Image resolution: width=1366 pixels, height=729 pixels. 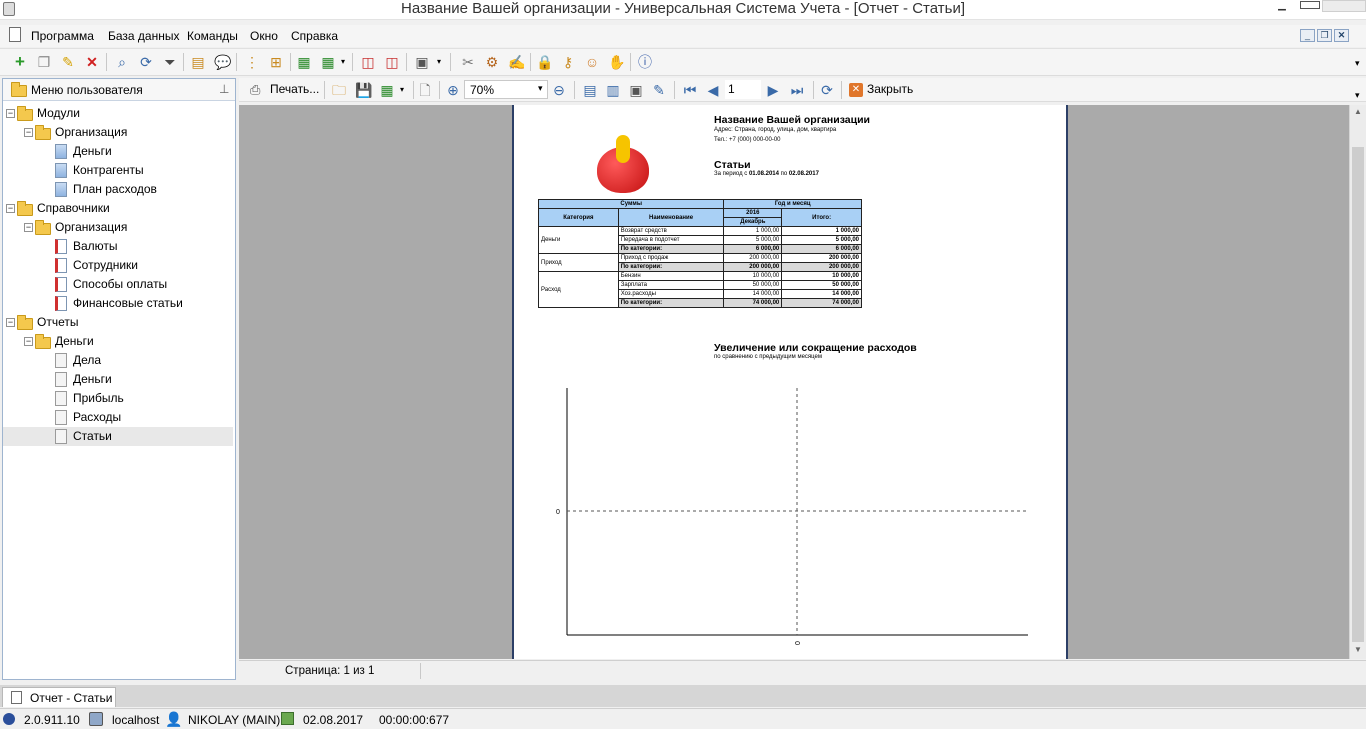 I want to click on menu-program: Программа, so click(x=62, y=36).